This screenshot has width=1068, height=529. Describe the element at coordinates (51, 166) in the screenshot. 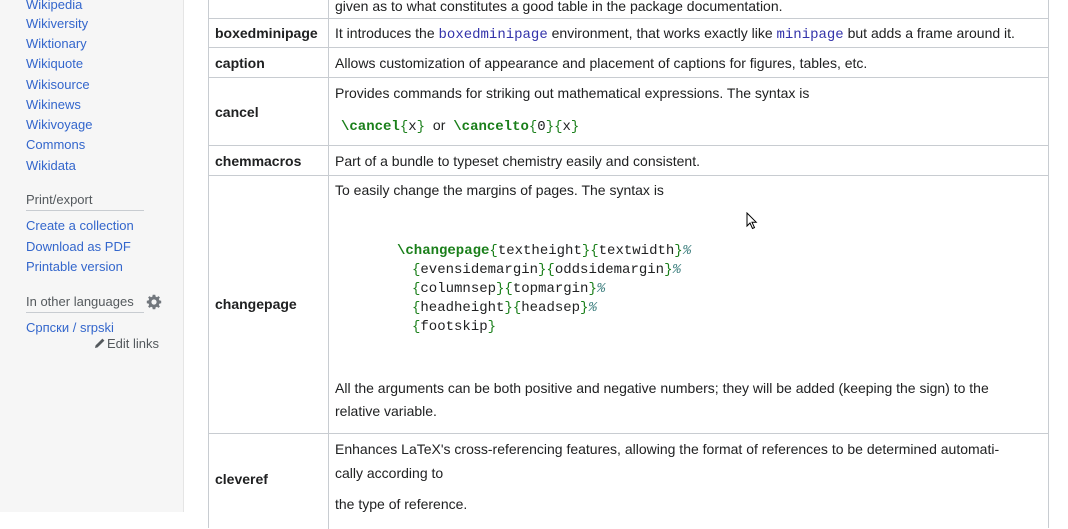

I see `sidebar-link-wikidata: Wikidata` at that location.